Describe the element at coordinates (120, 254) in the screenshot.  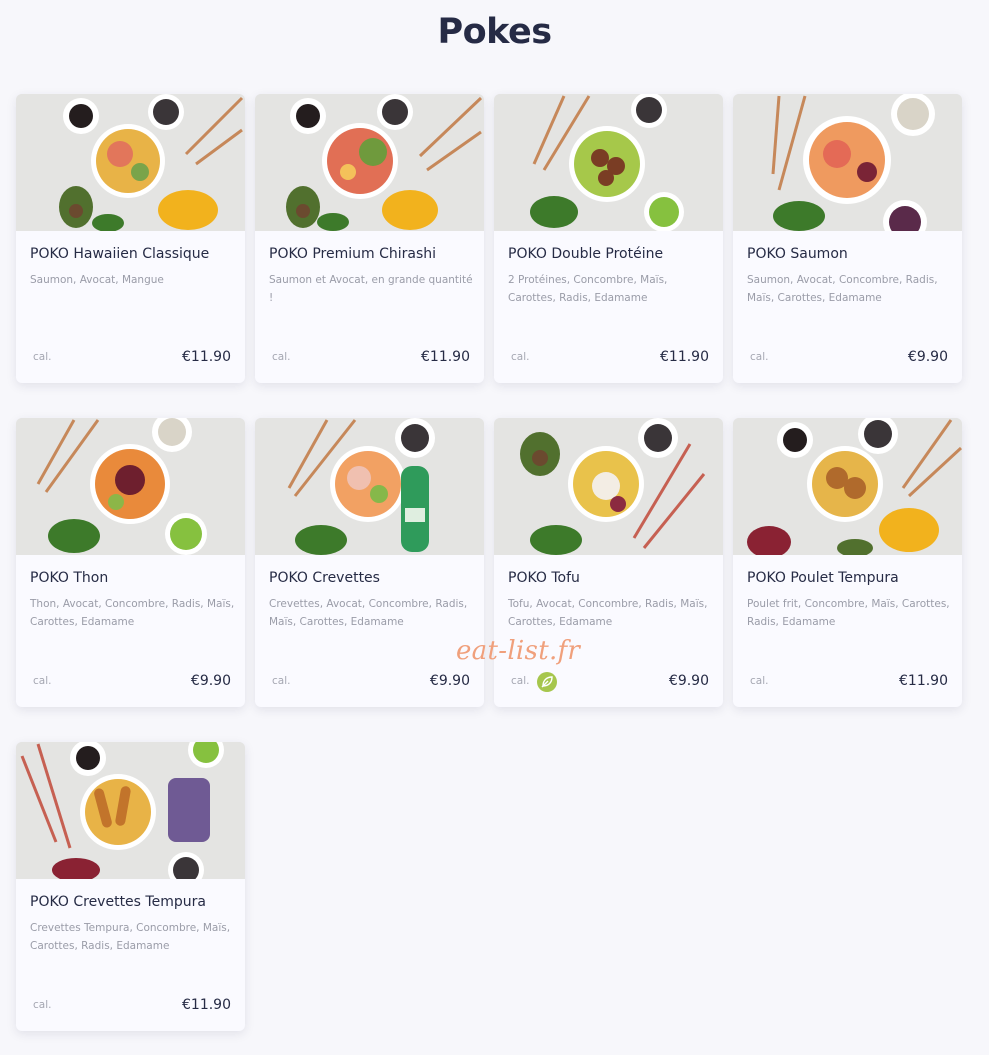
I see `product-name: POKO Hawaiien Classique` at that location.